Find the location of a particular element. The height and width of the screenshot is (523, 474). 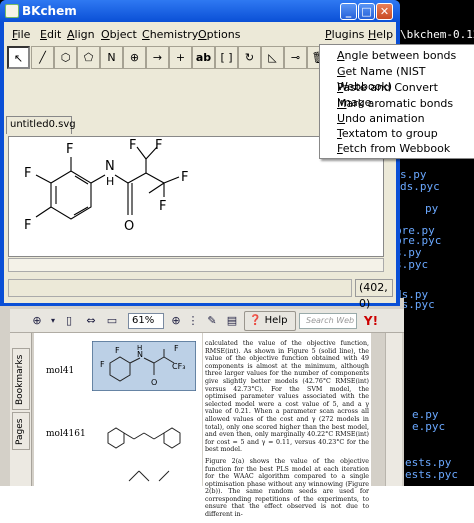

terminal-line: py is located at coordinates (432, 208).